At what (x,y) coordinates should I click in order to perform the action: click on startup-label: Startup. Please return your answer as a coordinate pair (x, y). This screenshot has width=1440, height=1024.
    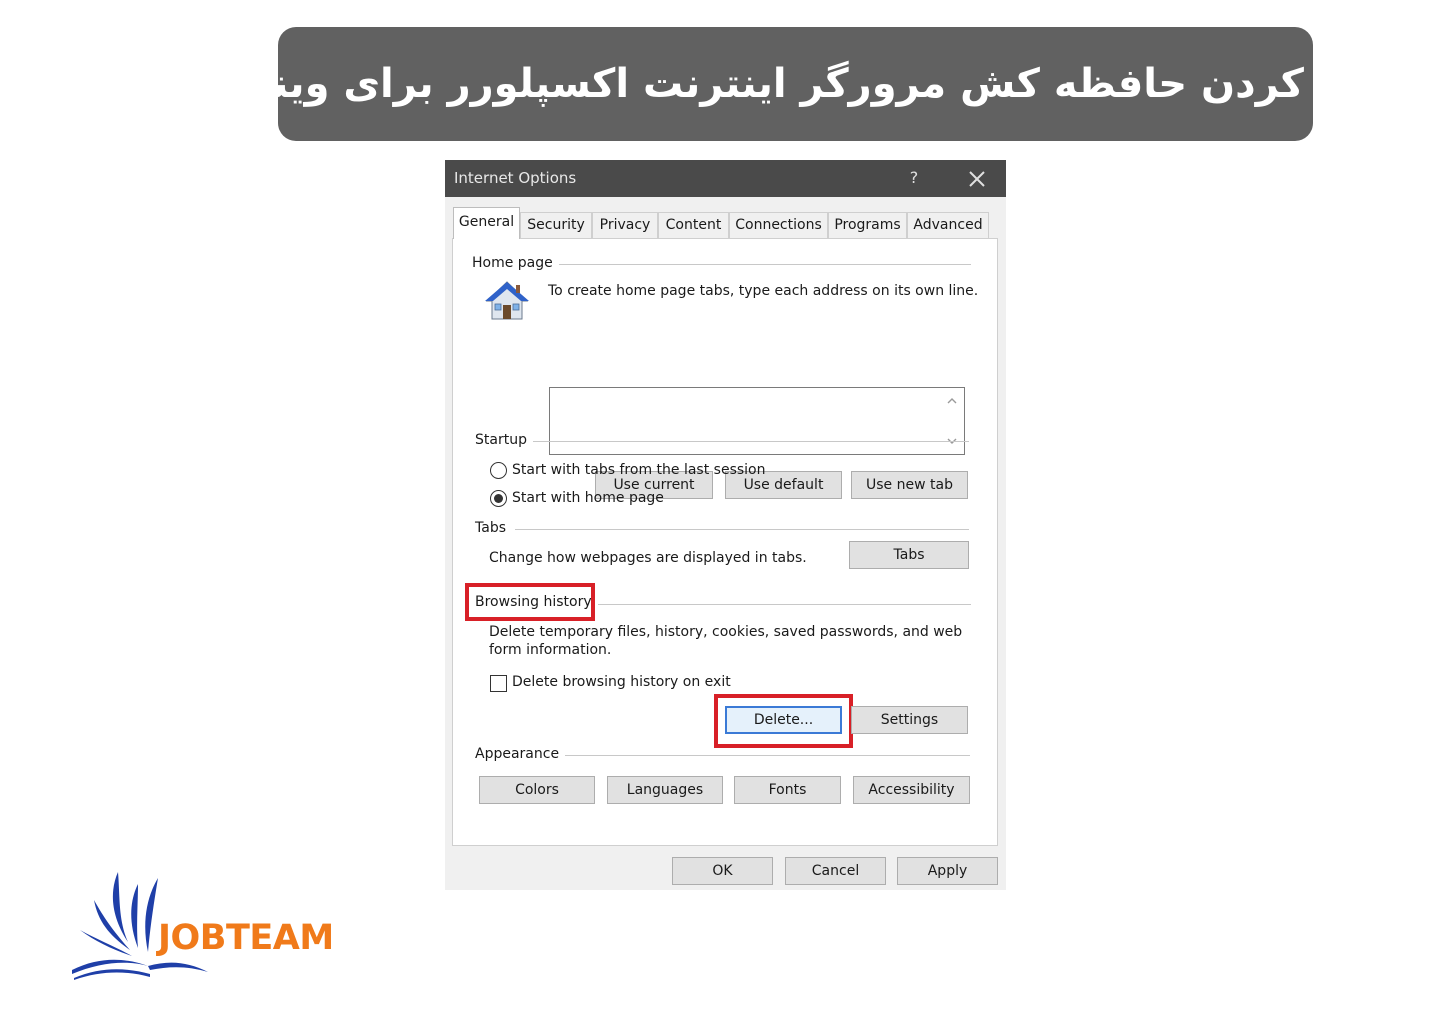
    Looking at the image, I should click on (504, 440).